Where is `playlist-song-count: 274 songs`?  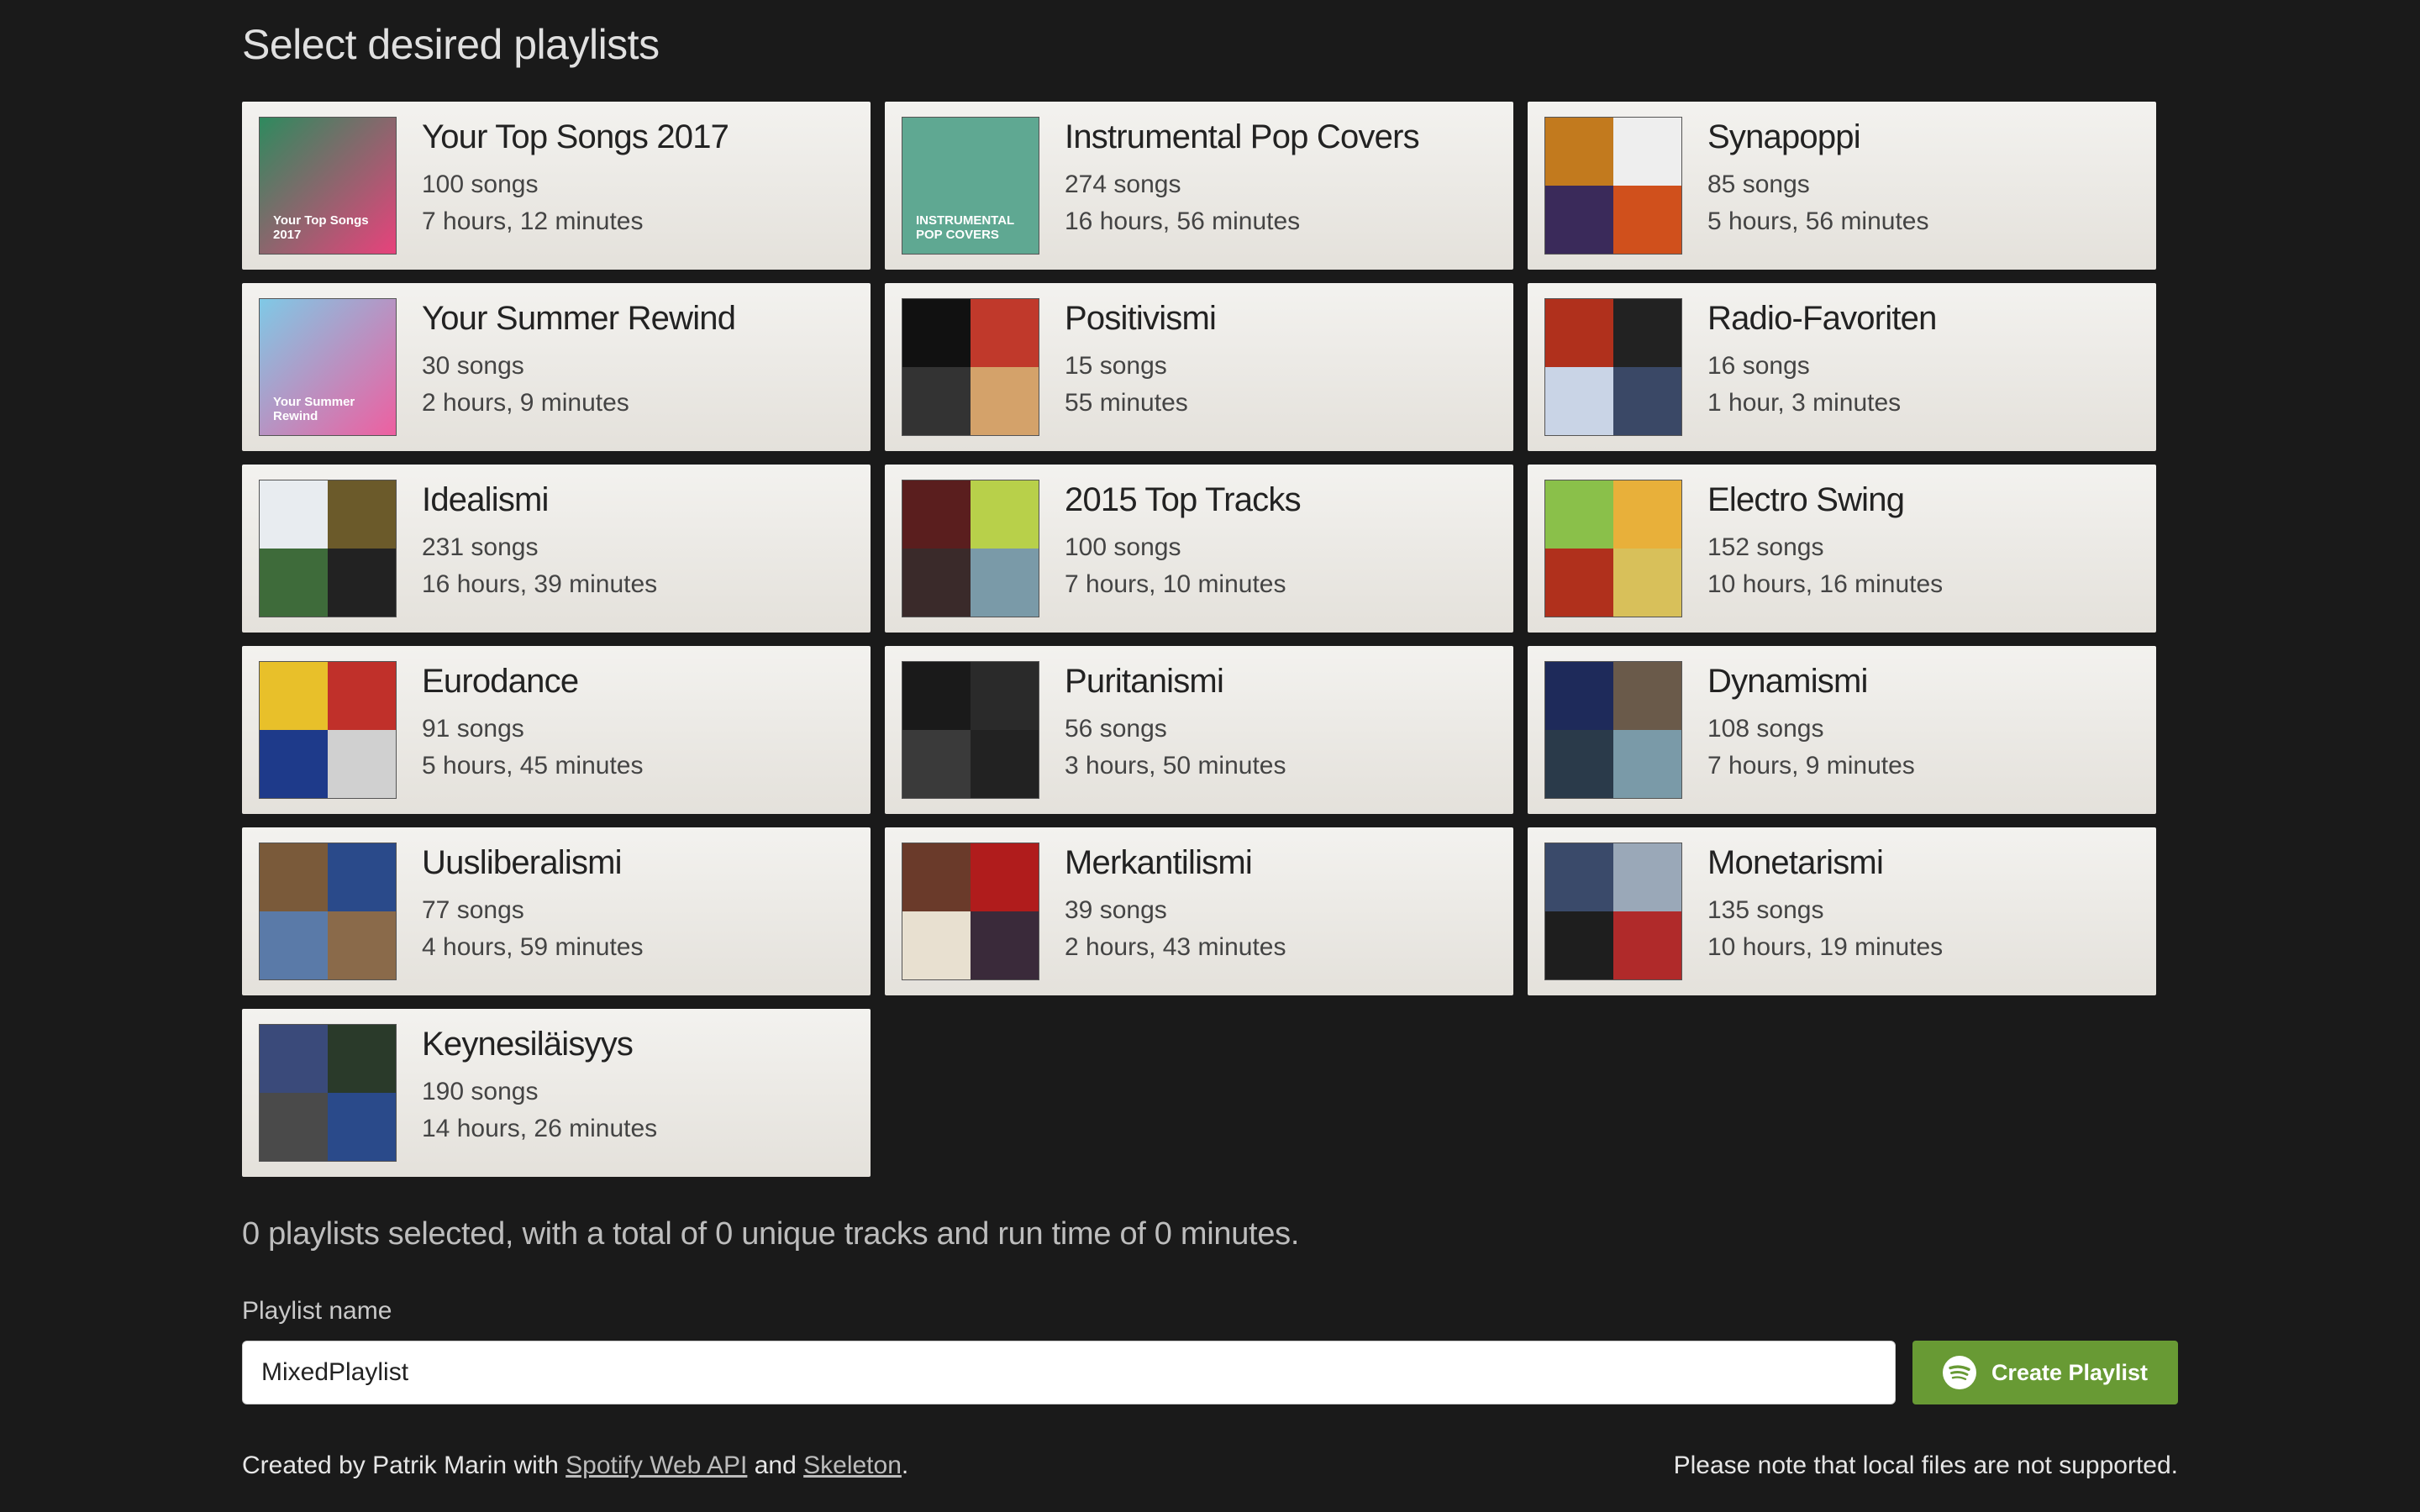 playlist-song-count: 274 songs is located at coordinates (1123, 184).